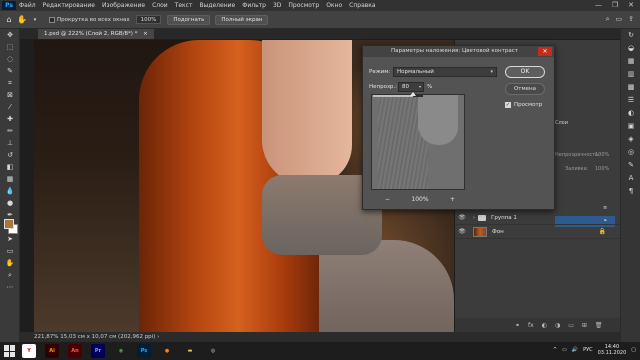  I want to click on brush-tool-icon: ✏, so click(10, 131).